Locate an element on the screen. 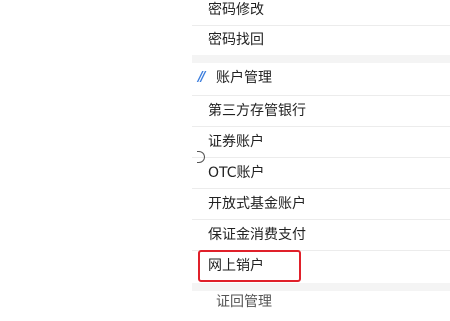 Image resolution: width=450 pixels, height=321 pixels. menu-item-label: 密码修改 is located at coordinates (236, 10).